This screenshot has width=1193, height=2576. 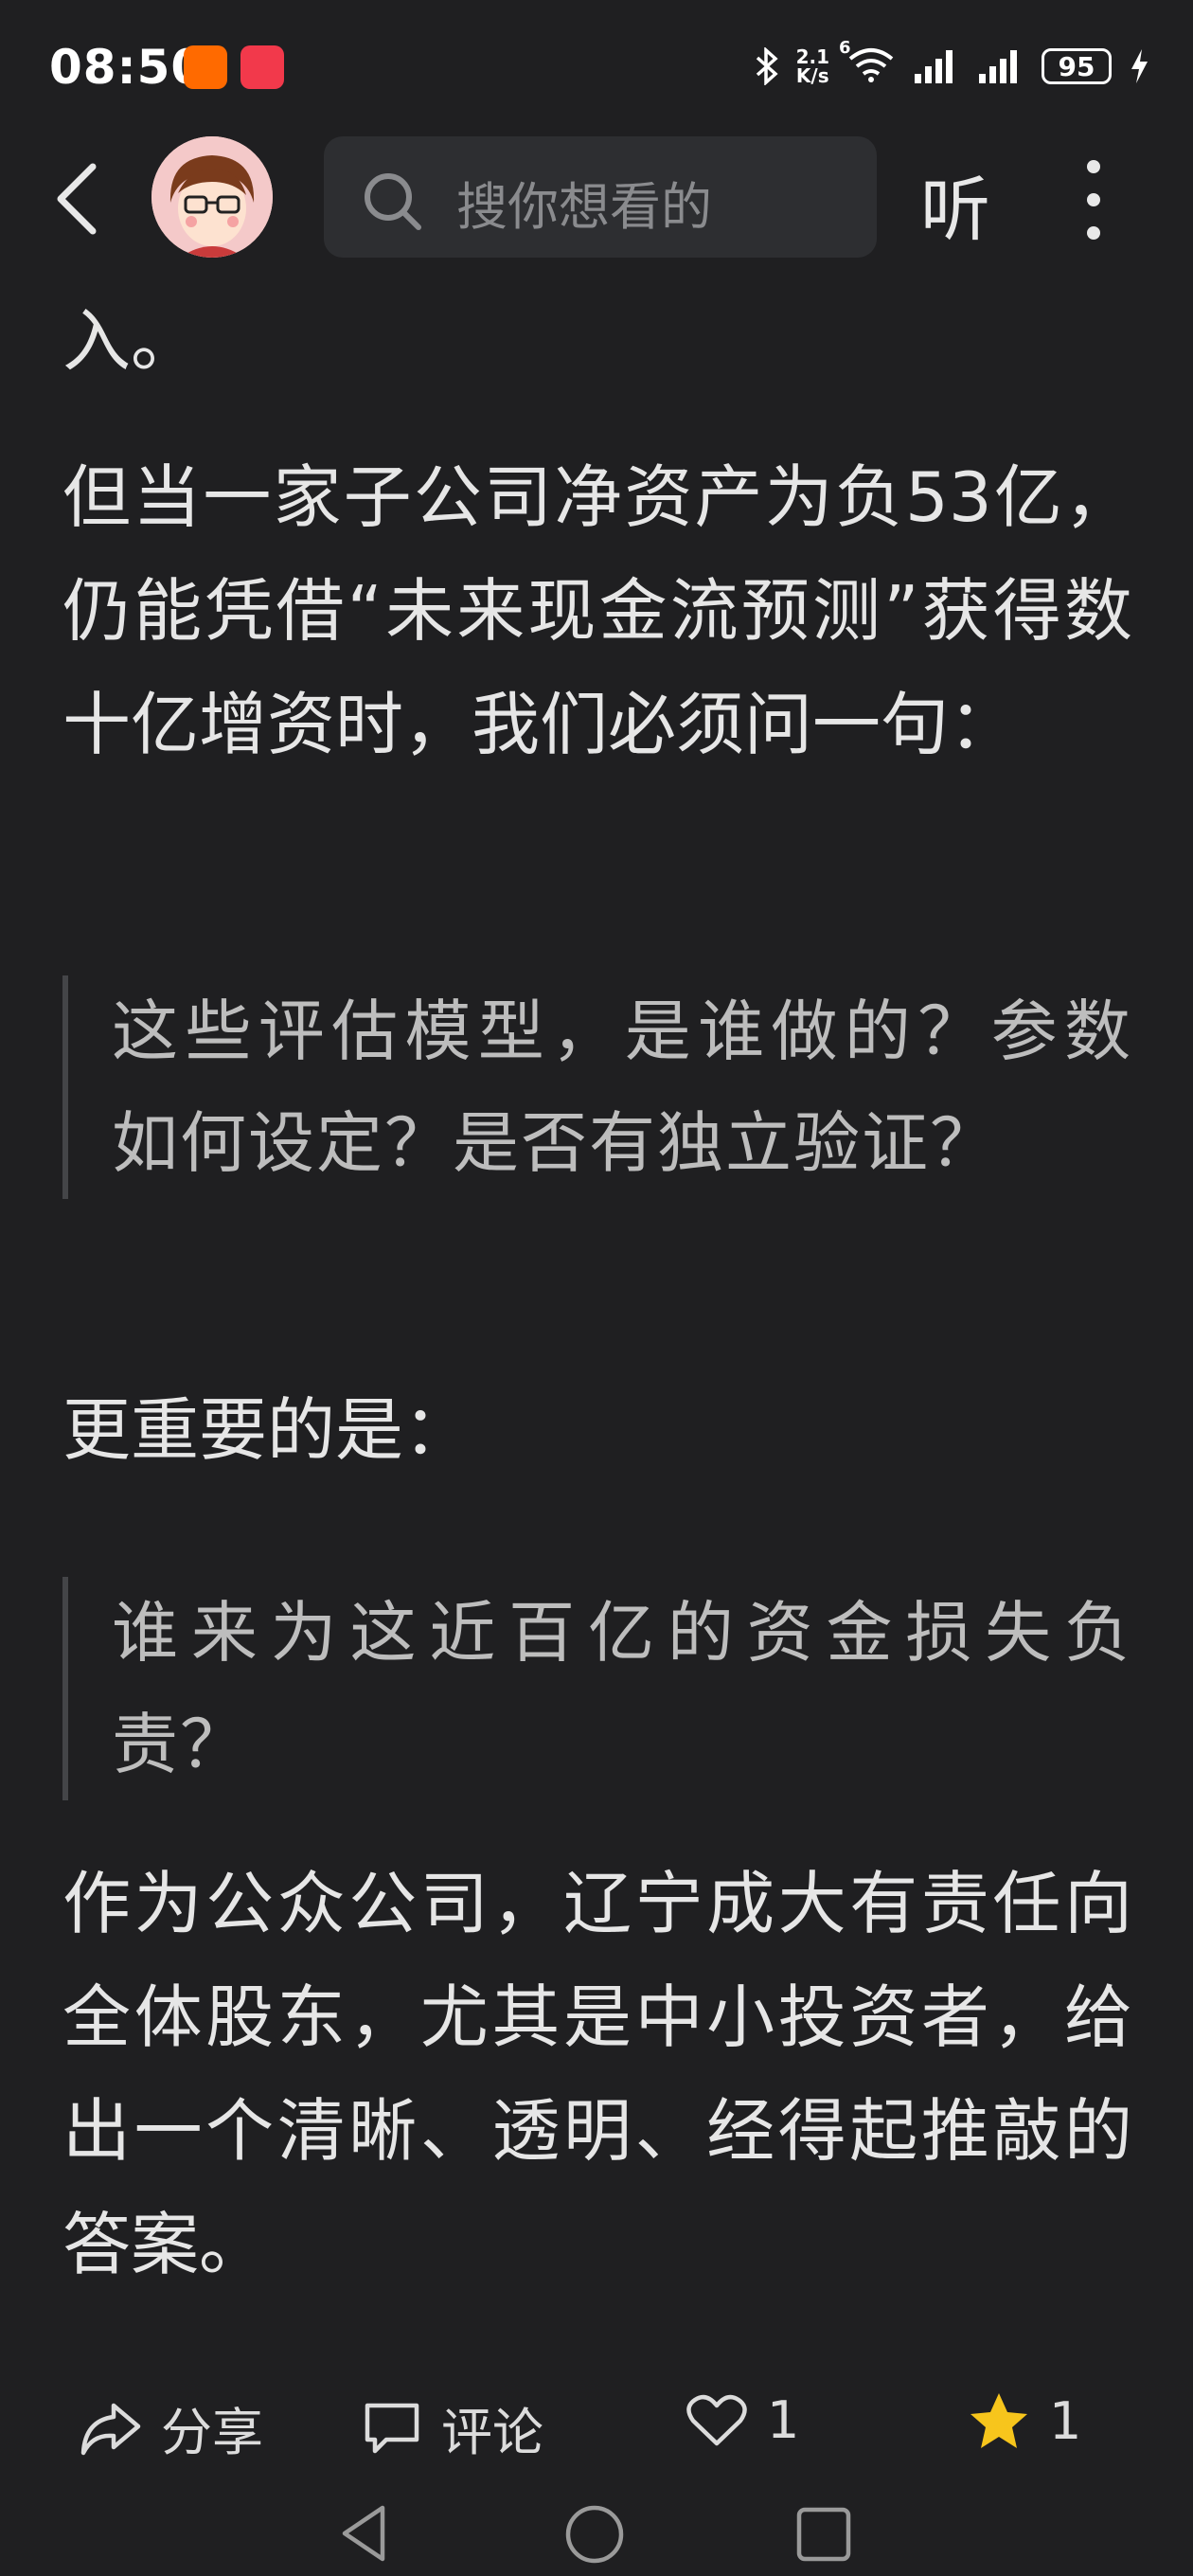 What do you see at coordinates (1077, 66) in the screenshot?
I see `battery-indicator: 95` at bounding box center [1077, 66].